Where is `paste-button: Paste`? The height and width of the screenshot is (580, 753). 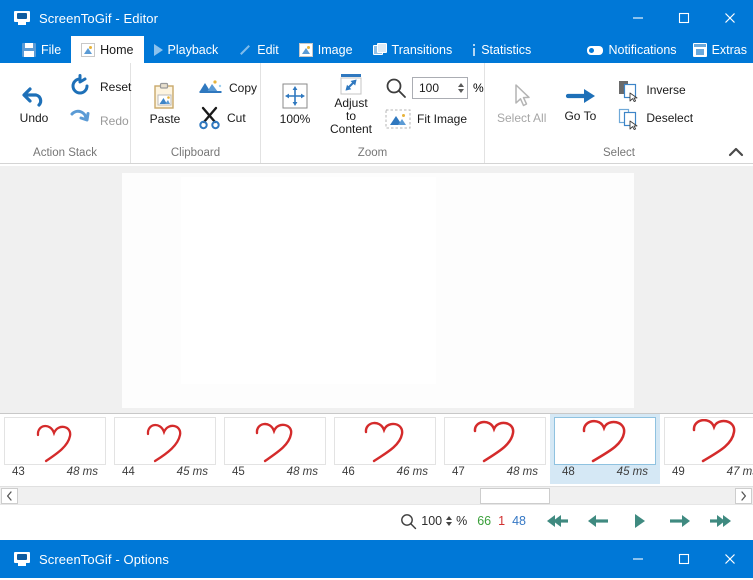
paste-button: Paste is located at coordinates (165, 104).